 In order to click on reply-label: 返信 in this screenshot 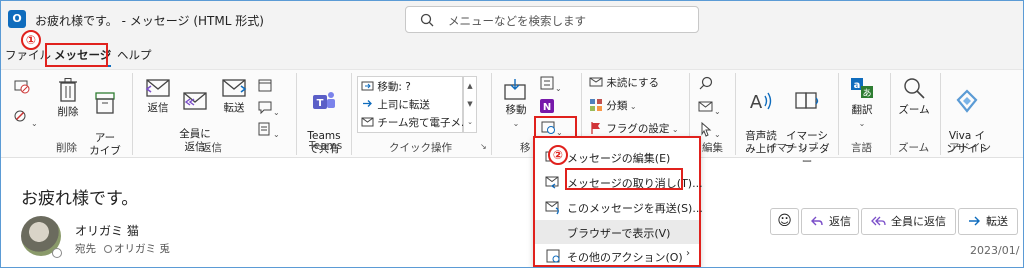, I will do `click(158, 108)`.